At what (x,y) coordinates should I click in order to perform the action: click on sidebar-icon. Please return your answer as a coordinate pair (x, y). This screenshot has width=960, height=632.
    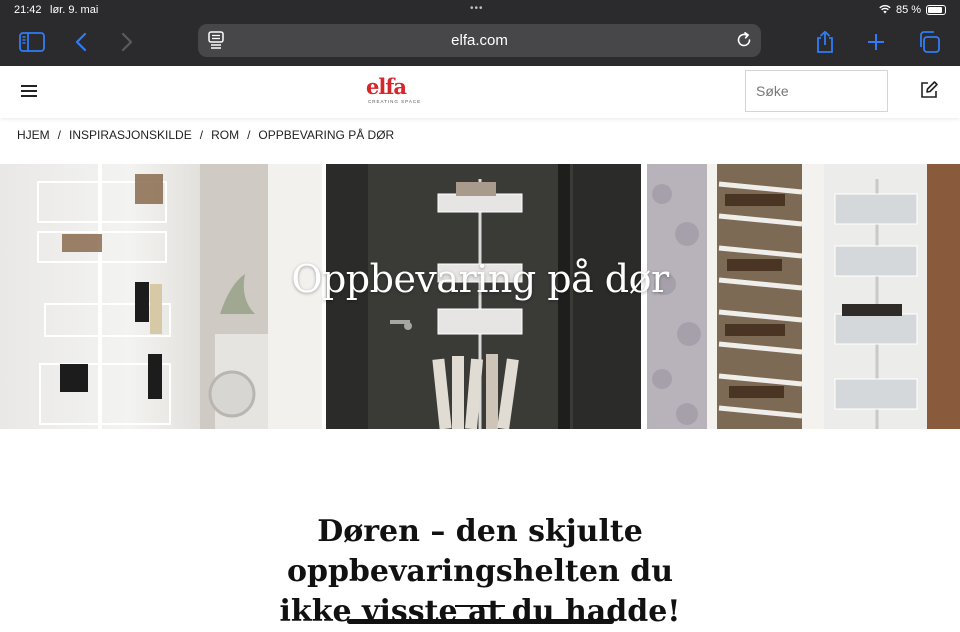
    Looking at the image, I should click on (32, 42).